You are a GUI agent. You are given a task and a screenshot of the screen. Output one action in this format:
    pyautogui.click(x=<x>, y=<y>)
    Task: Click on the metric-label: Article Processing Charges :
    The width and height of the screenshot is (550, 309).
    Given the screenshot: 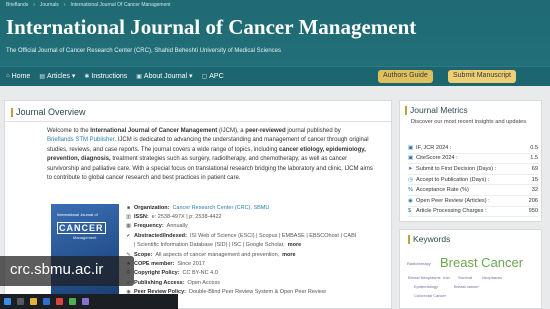 What is the action you would take?
    pyautogui.click(x=451, y=211)
    